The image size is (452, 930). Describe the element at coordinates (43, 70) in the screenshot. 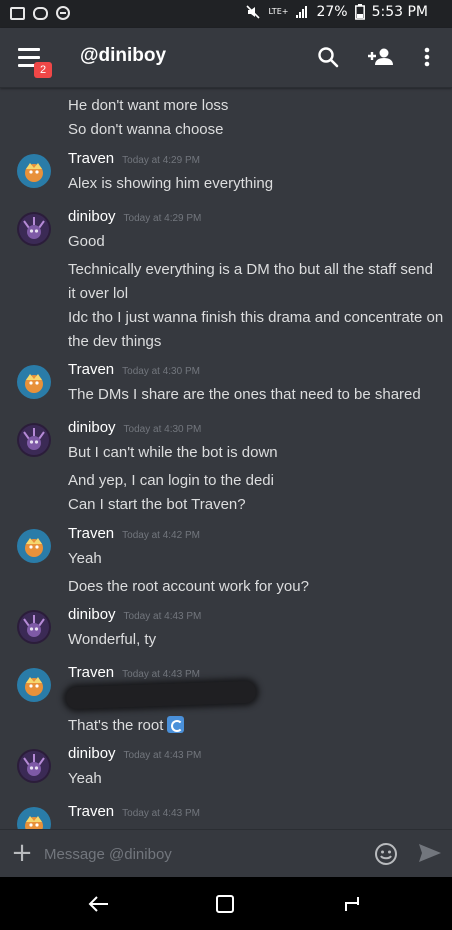

I see `notification-badge: 2` at that location.